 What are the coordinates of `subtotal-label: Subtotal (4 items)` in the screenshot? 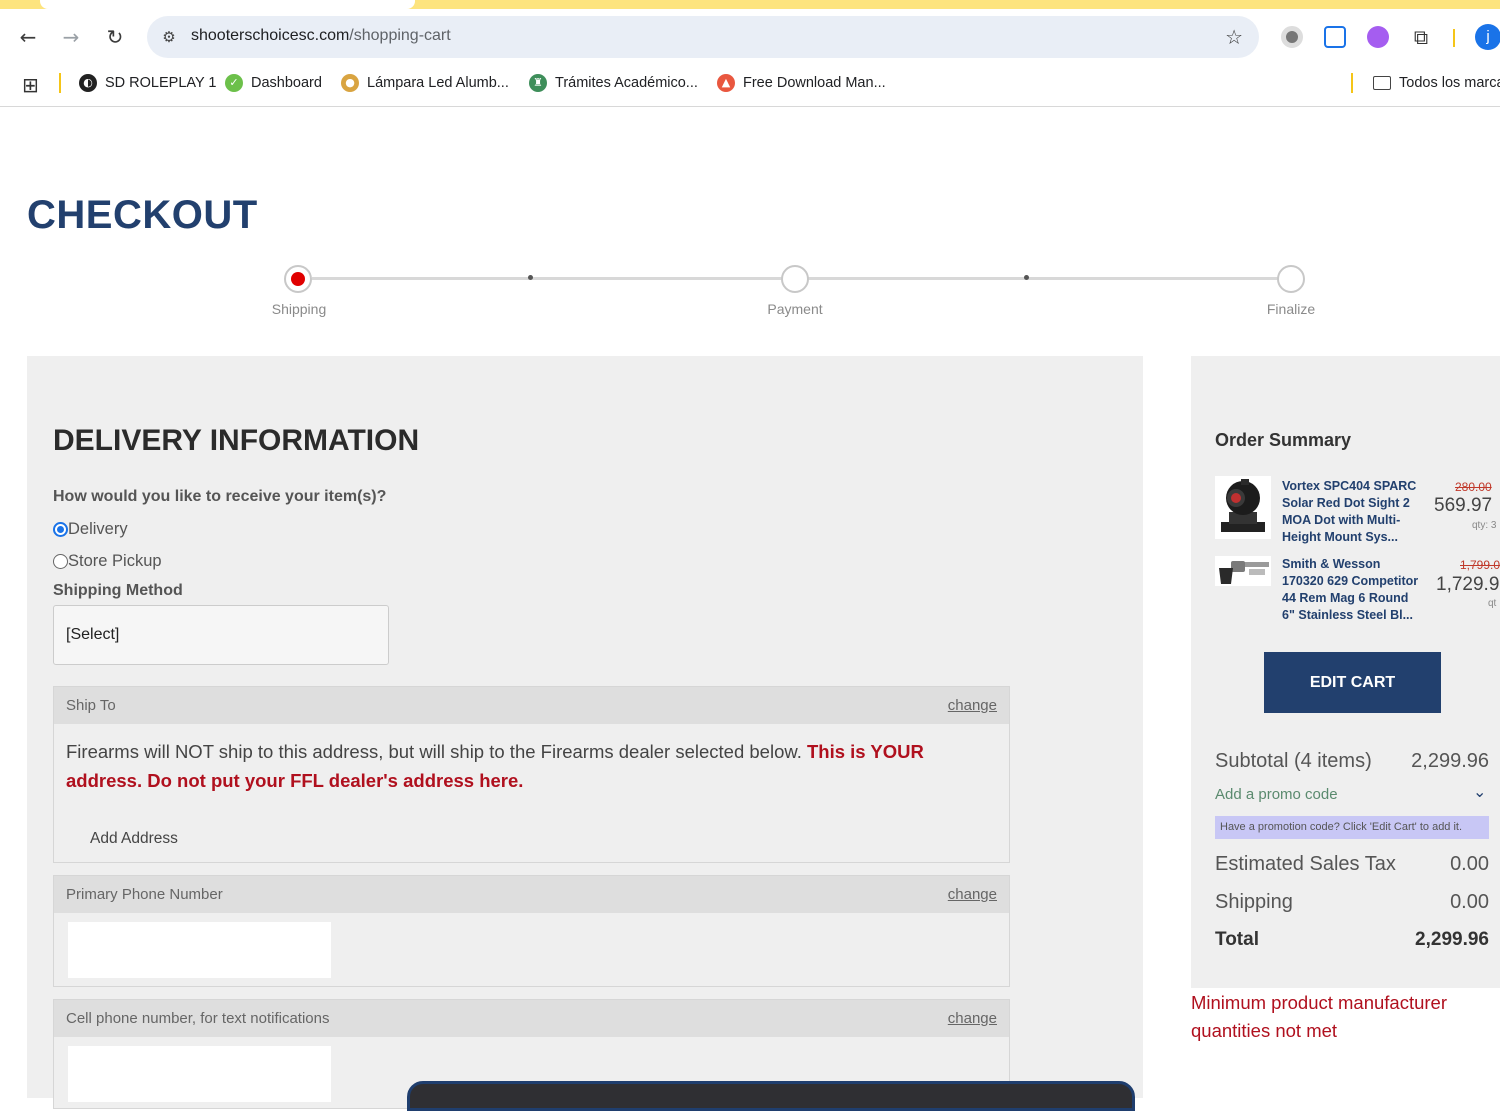 It's located at (1293, 761).